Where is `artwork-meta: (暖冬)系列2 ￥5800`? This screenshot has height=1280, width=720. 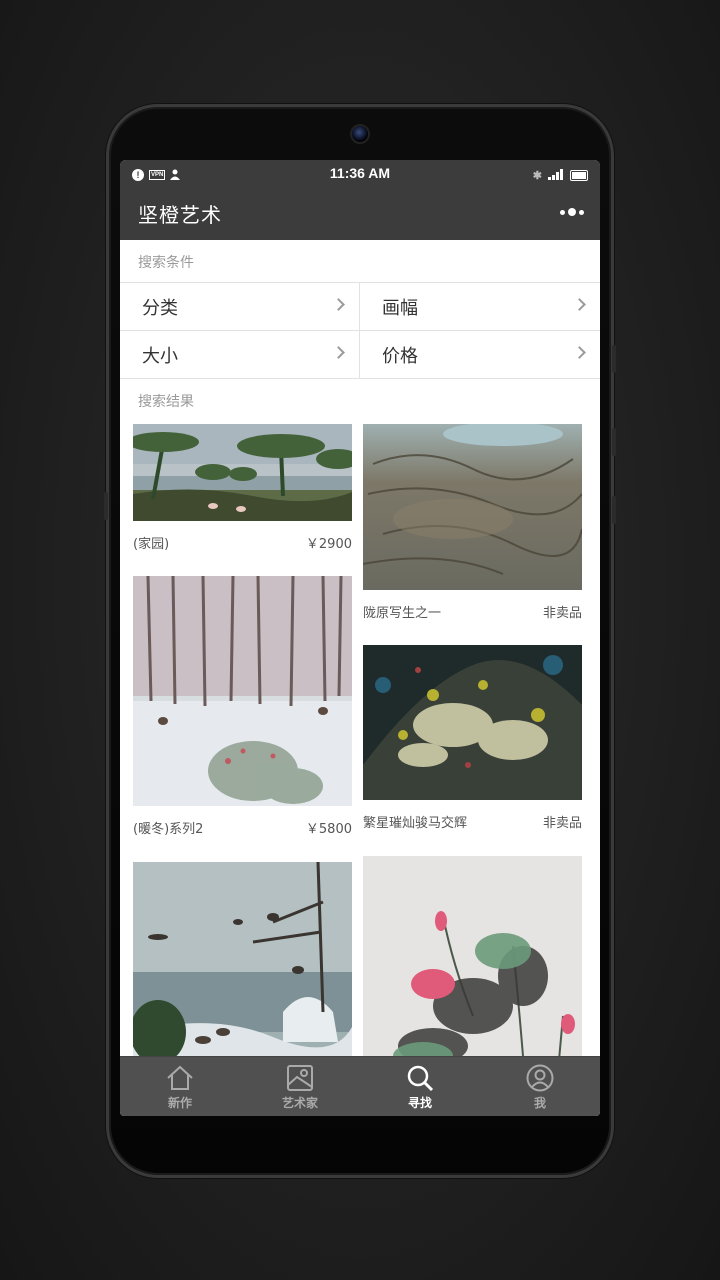
artwork-meta: (暖冬)系列2 ￥5800 is located at coordinates (242, 827).